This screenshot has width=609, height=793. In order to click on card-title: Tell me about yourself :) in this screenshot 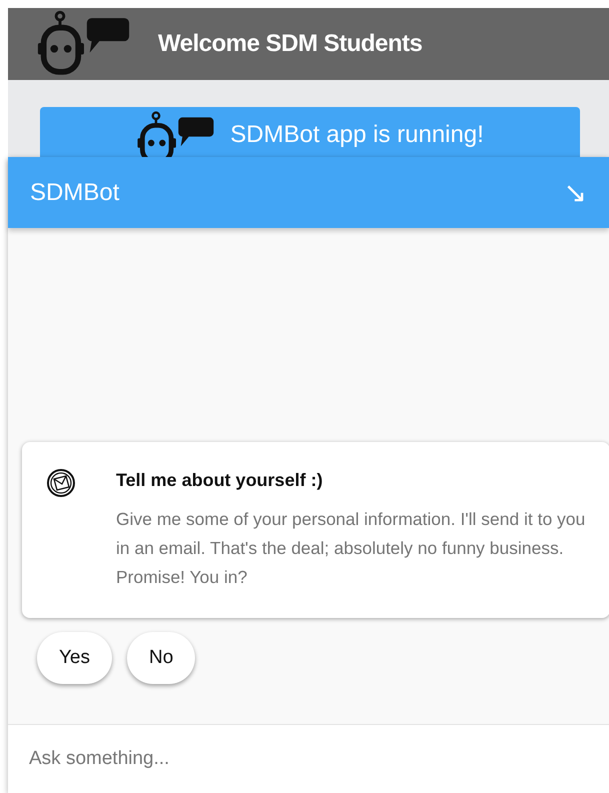, I will do `click(220, 480)`.